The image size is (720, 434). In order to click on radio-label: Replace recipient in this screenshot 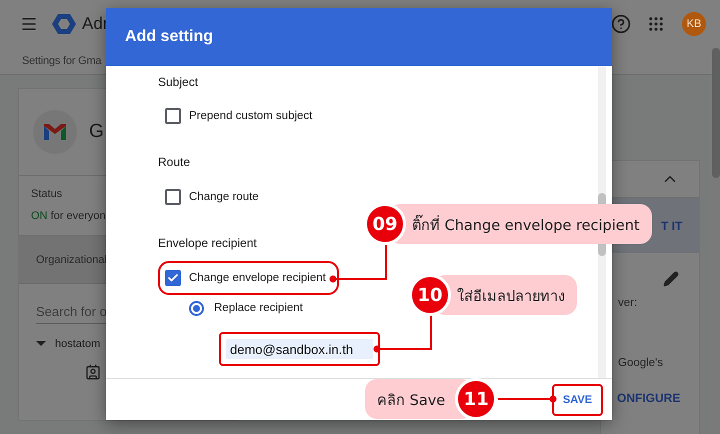, I will do `click(258, 308)`.